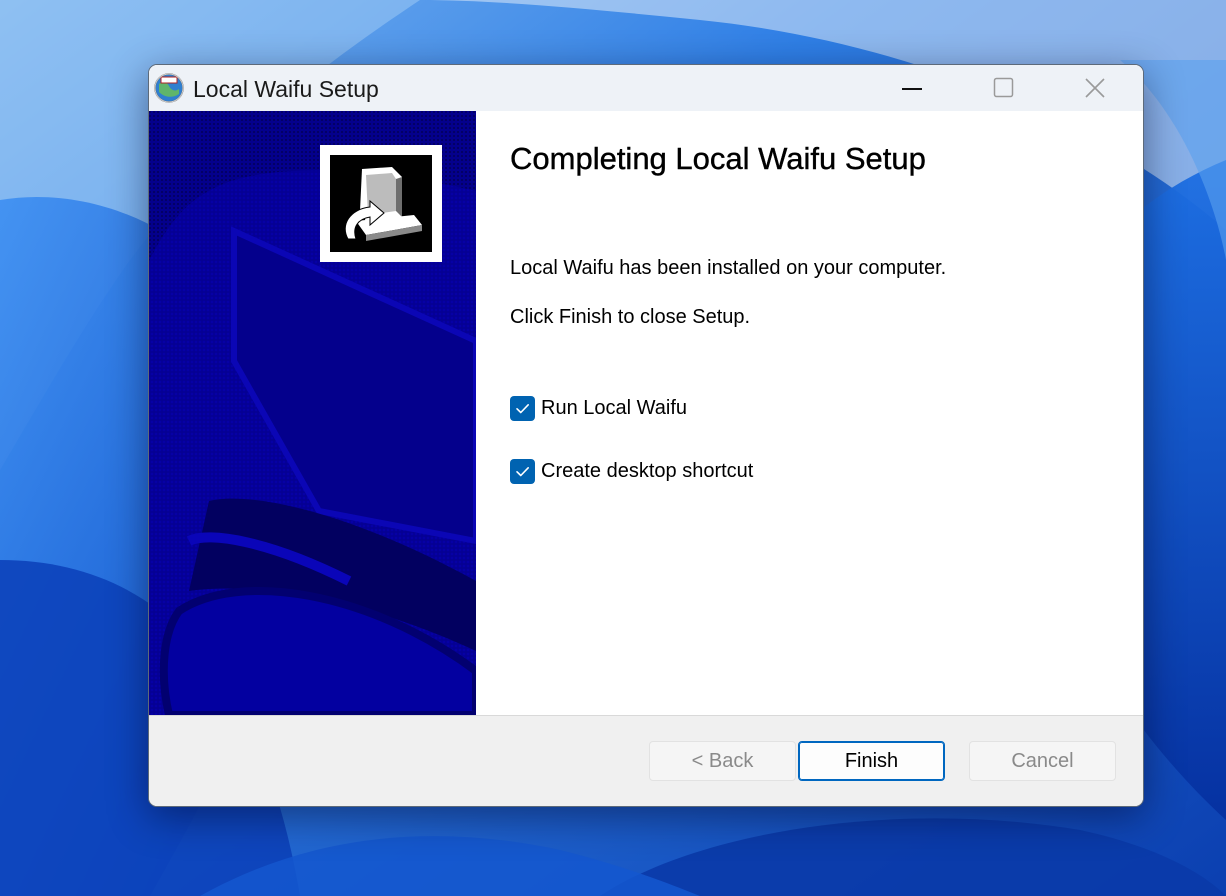 This screenshot has height=896, width=1226. I want to click on cancel-button: Cancel, so click(1042, 761).